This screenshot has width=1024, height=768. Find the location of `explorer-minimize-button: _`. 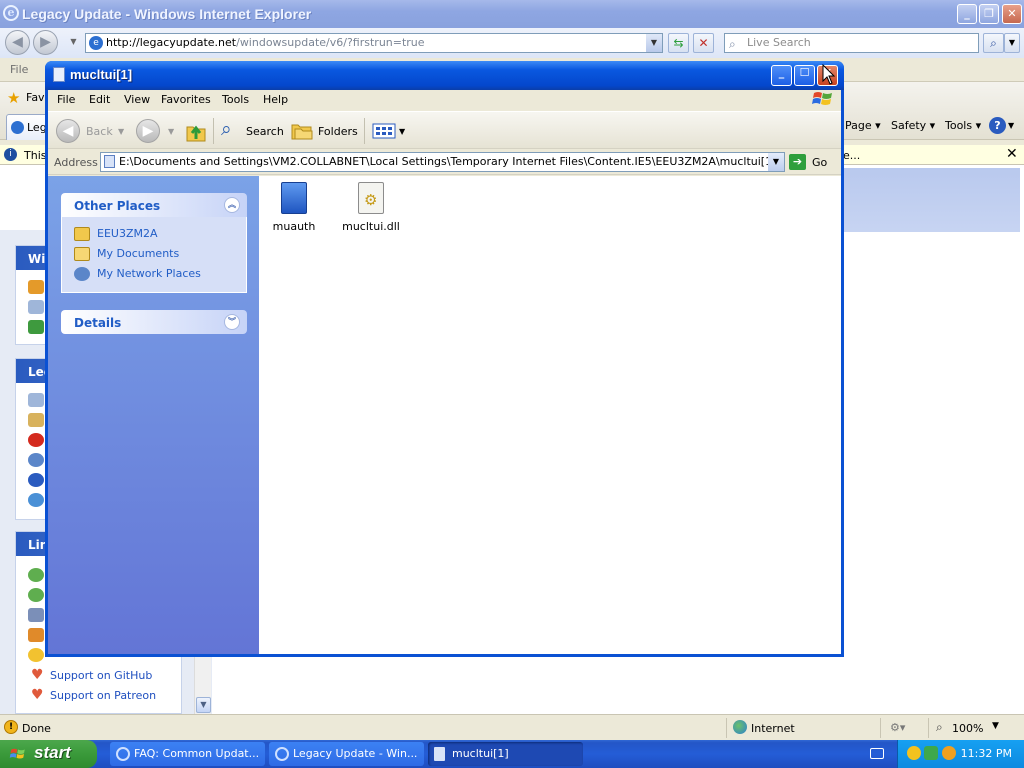

explorer-minimize-button: _ is located at coordinates (781, 75).